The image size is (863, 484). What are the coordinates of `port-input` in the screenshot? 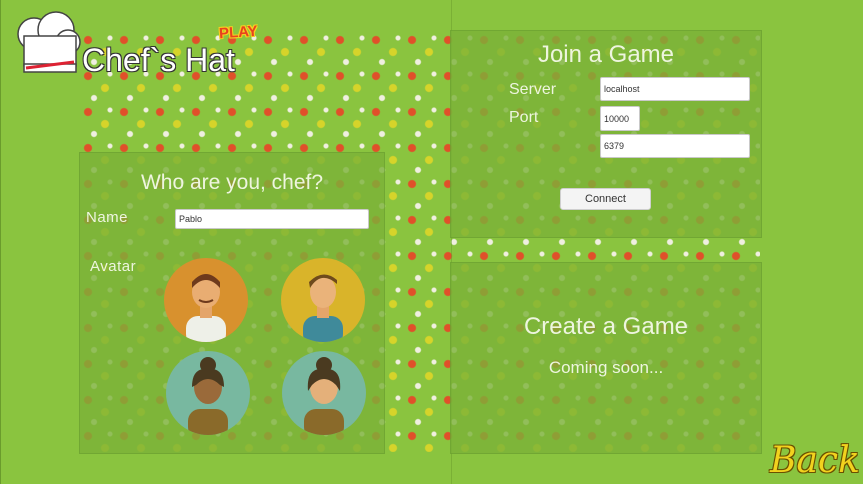 It's located at (620, 118).